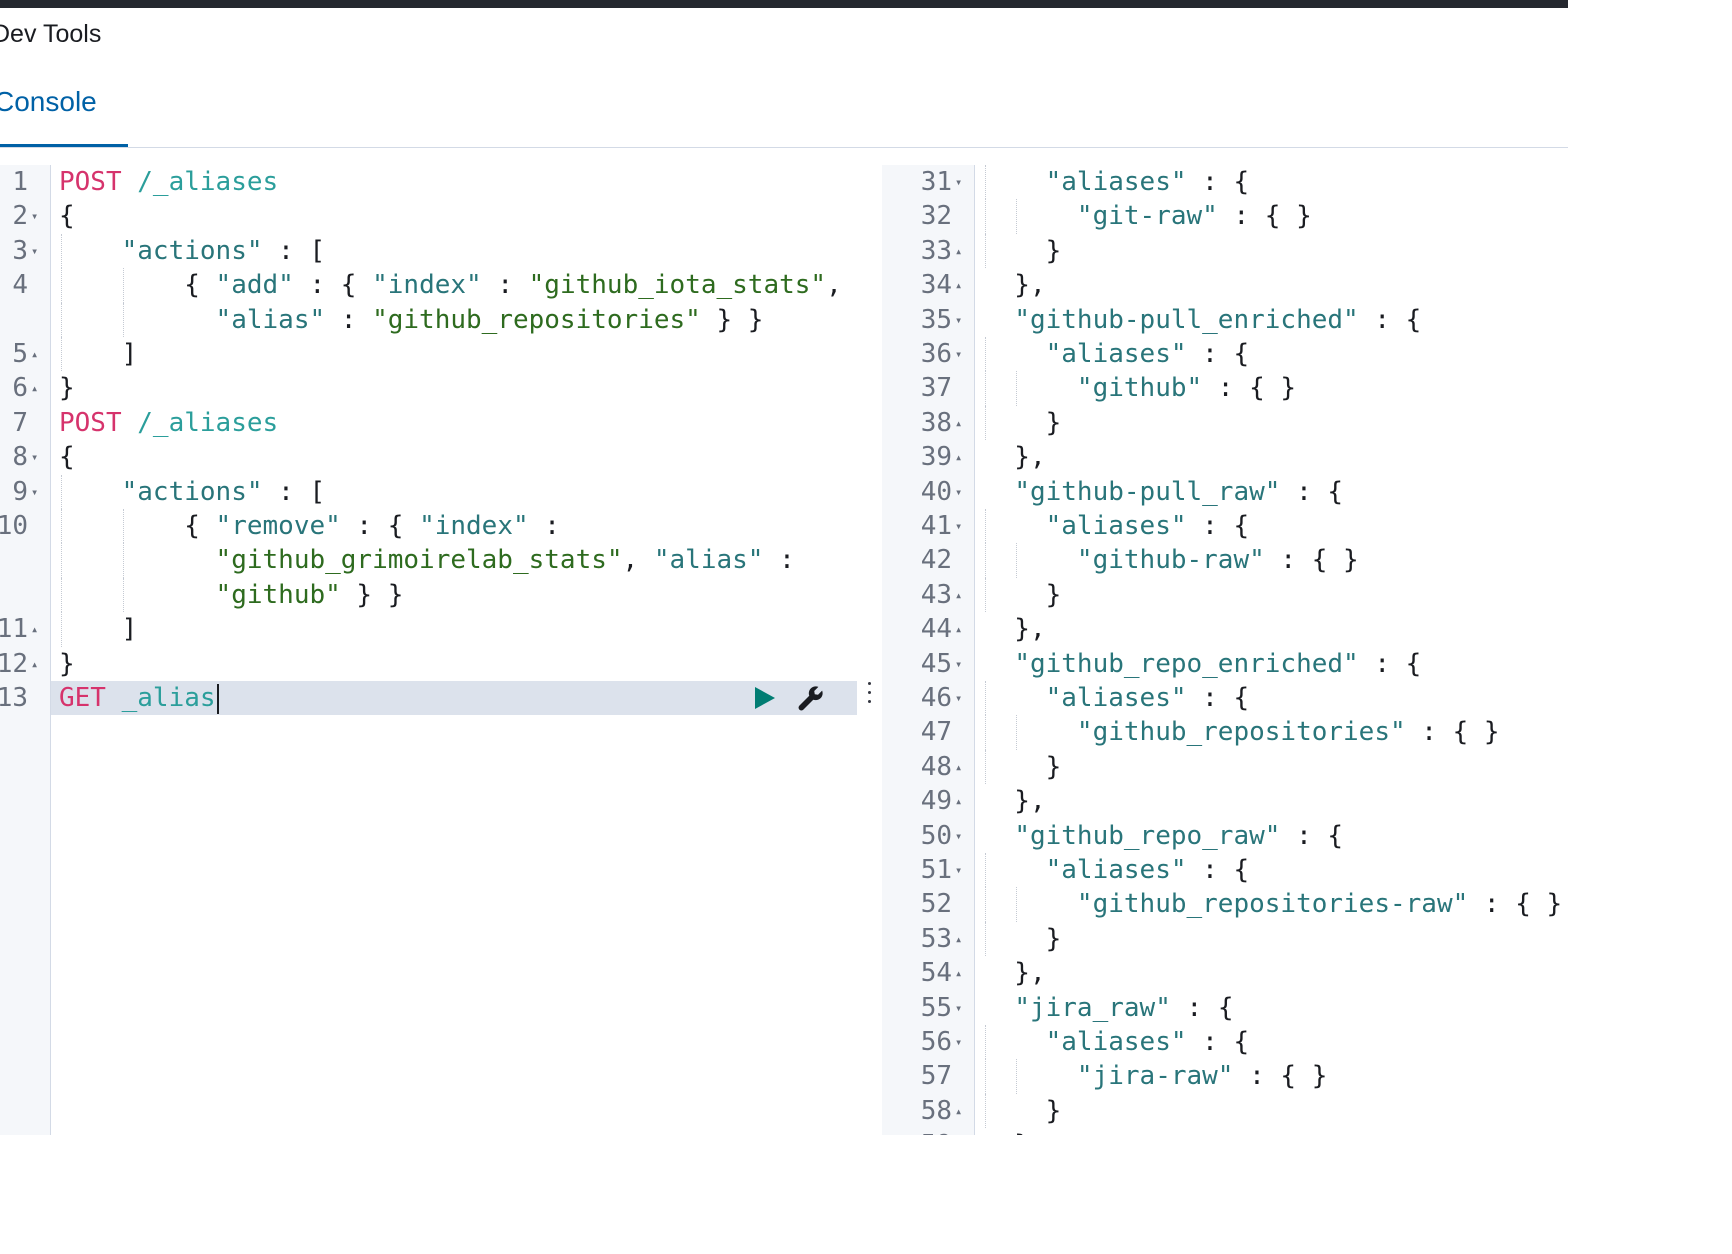 The image size is (1732, 1254). I want to click on code-text: "jira-raw" : { }, so click(1155, 1076).